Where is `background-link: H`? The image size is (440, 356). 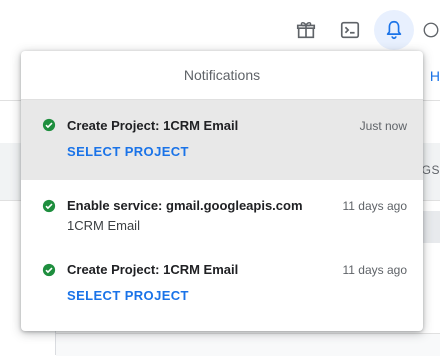 background-link: H is located at coordinates (435, 76).